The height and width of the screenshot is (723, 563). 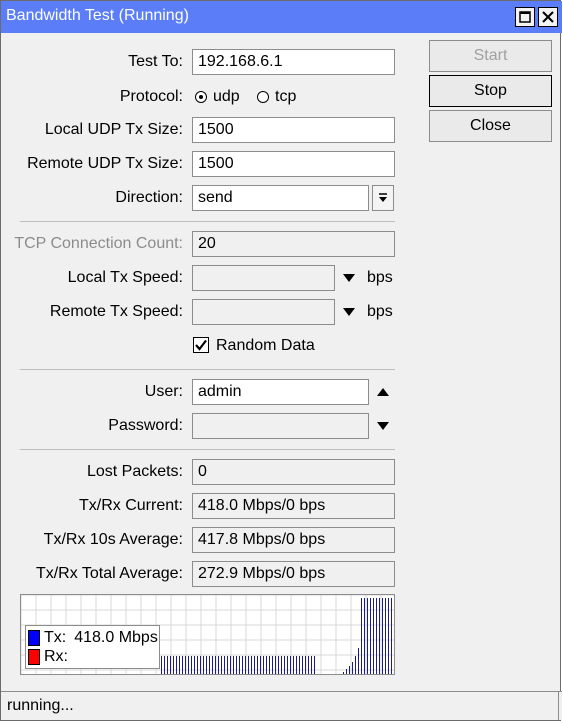 What do you see at coordinates (490, 91) in the screenshot?
I see `stop-button: Stop` at bounding box center [490, 91].